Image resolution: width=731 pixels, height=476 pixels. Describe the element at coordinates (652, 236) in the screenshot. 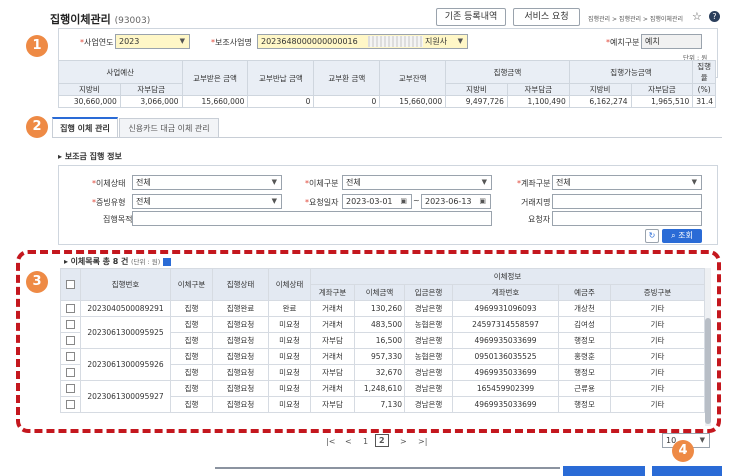

I see `reset-icon: ↻` at that location.